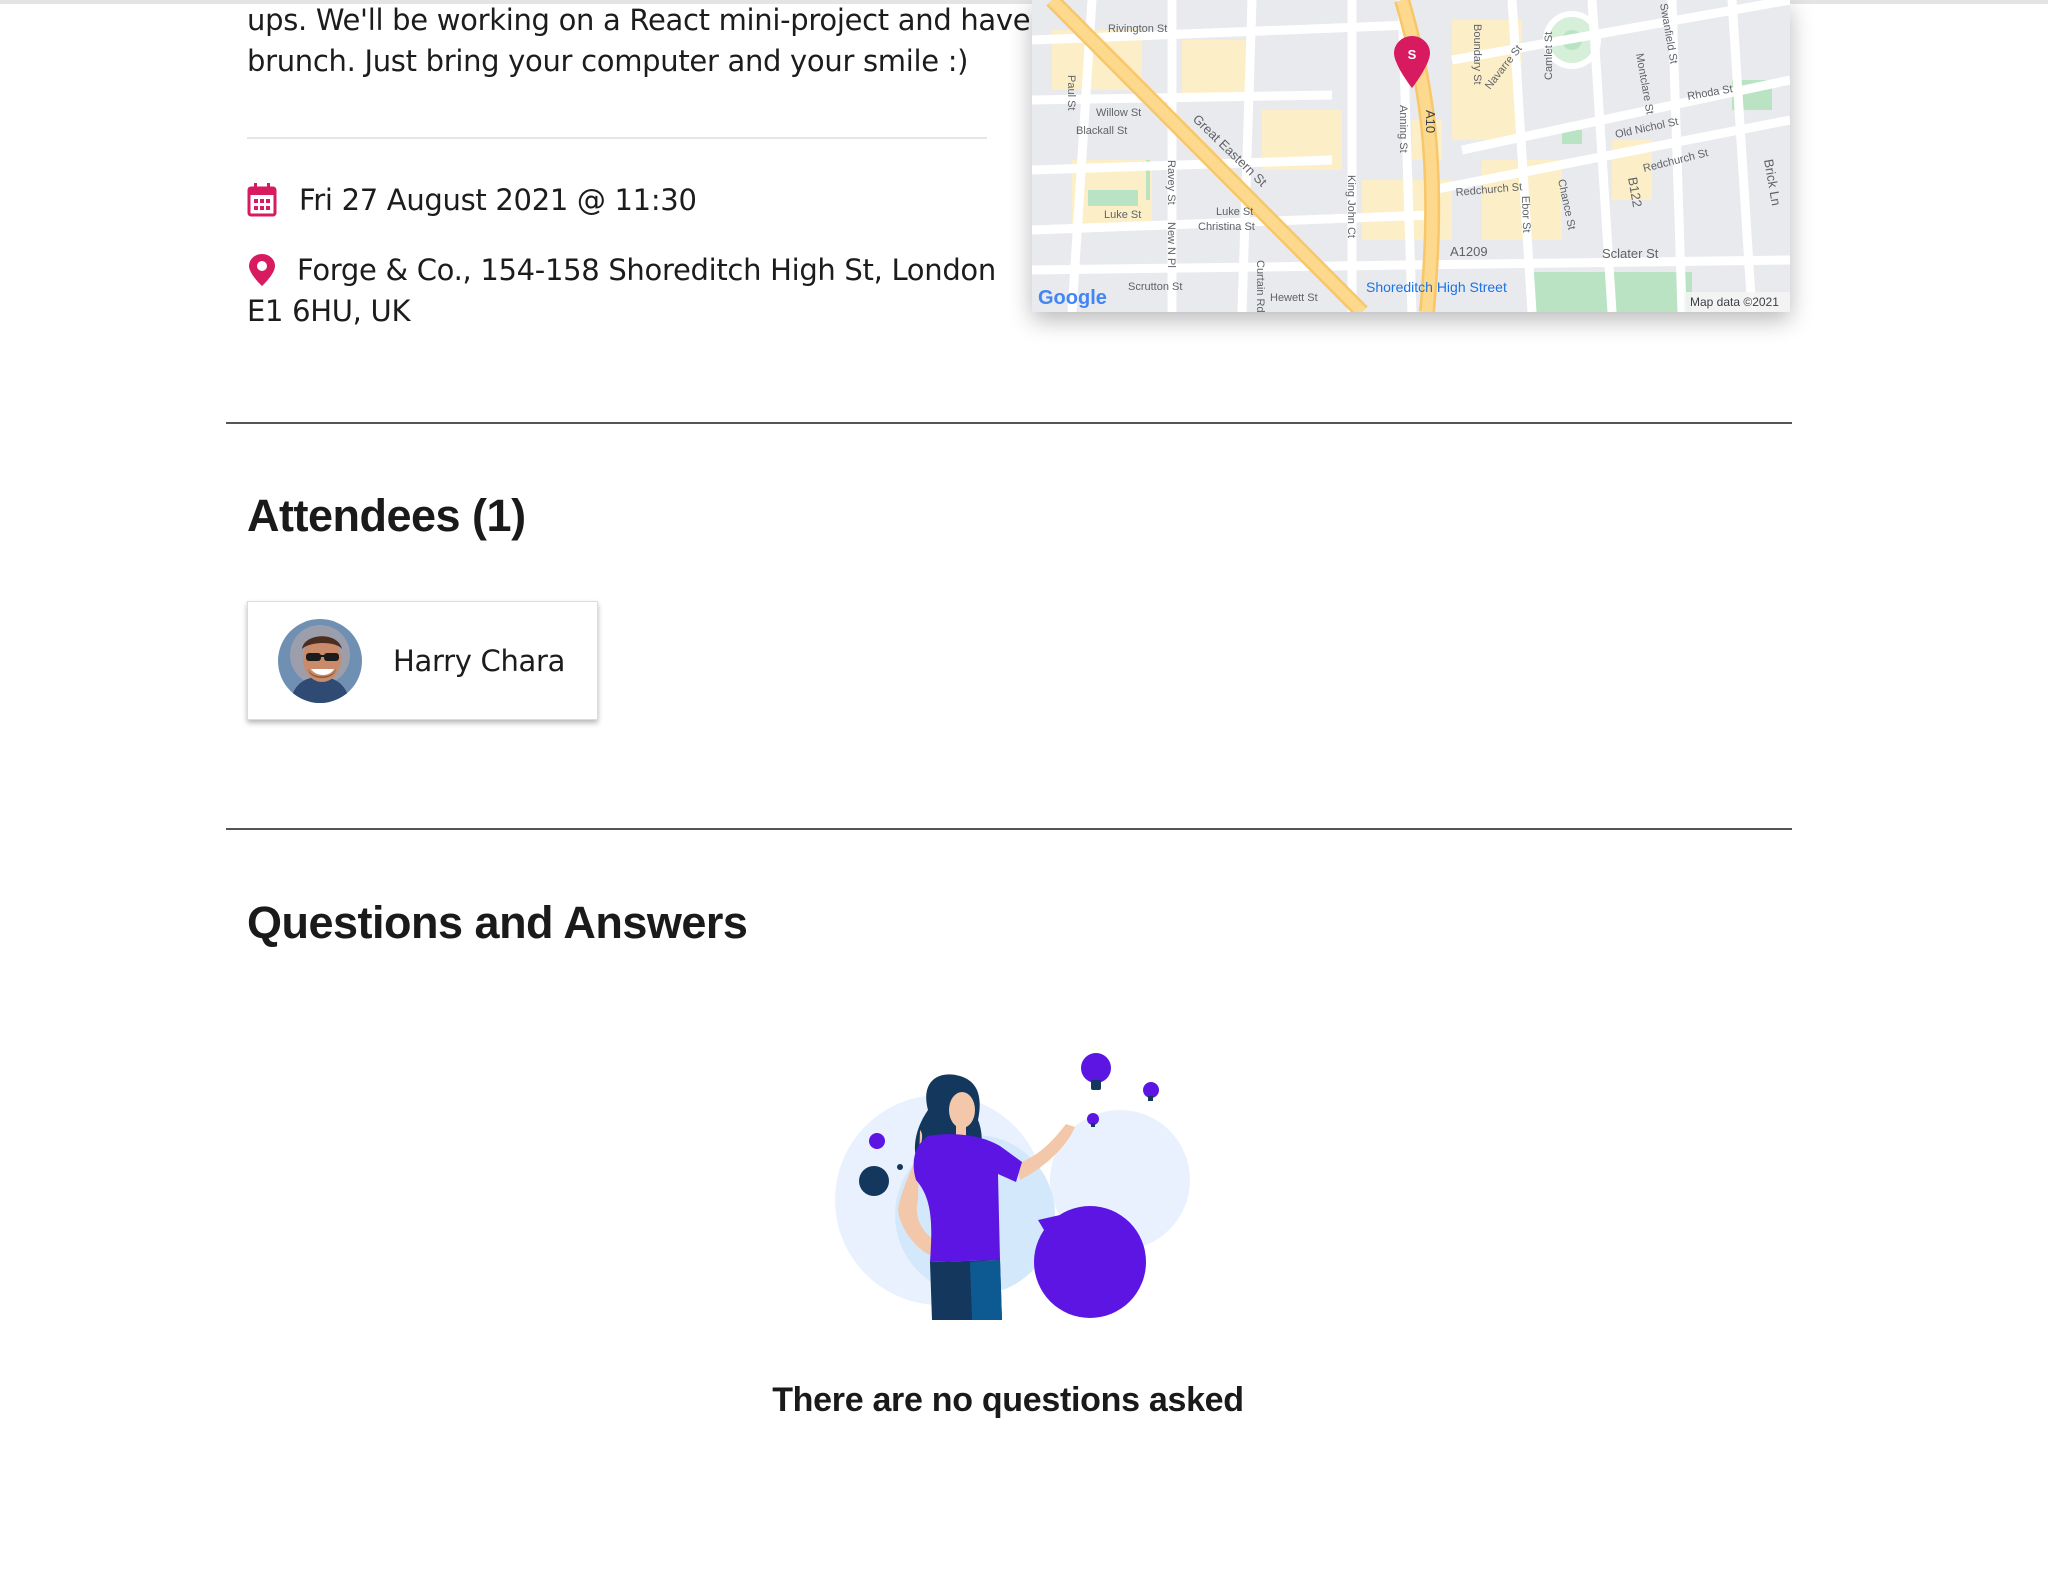  What do you see at coordinates (1101, 131) in the screenshot?
I see `map-street-label: Blackall St` at bounding box center [1101, 131].